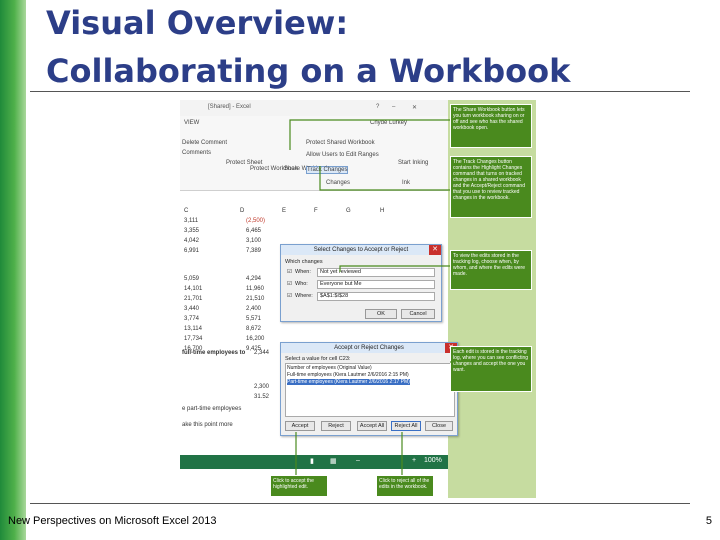 This screenshot has width=720, height=540. I want to click on footer-divider, so click(360, 503).